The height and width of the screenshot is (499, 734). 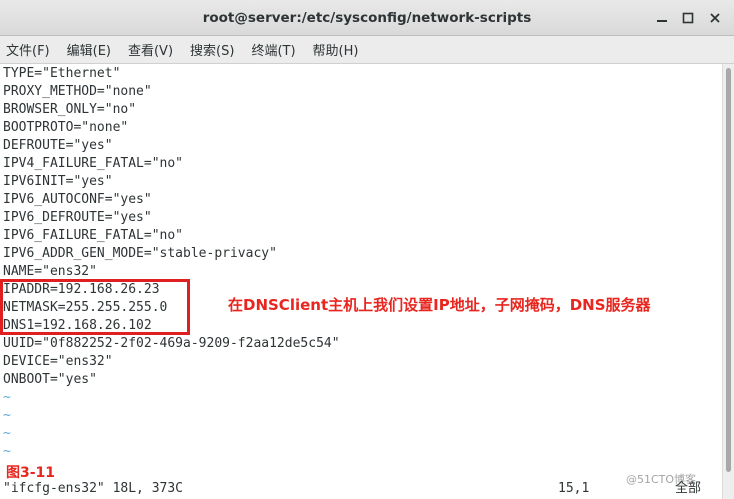 I want to click on file-line: DEVICE="ens32", so click(x=58, y=361).